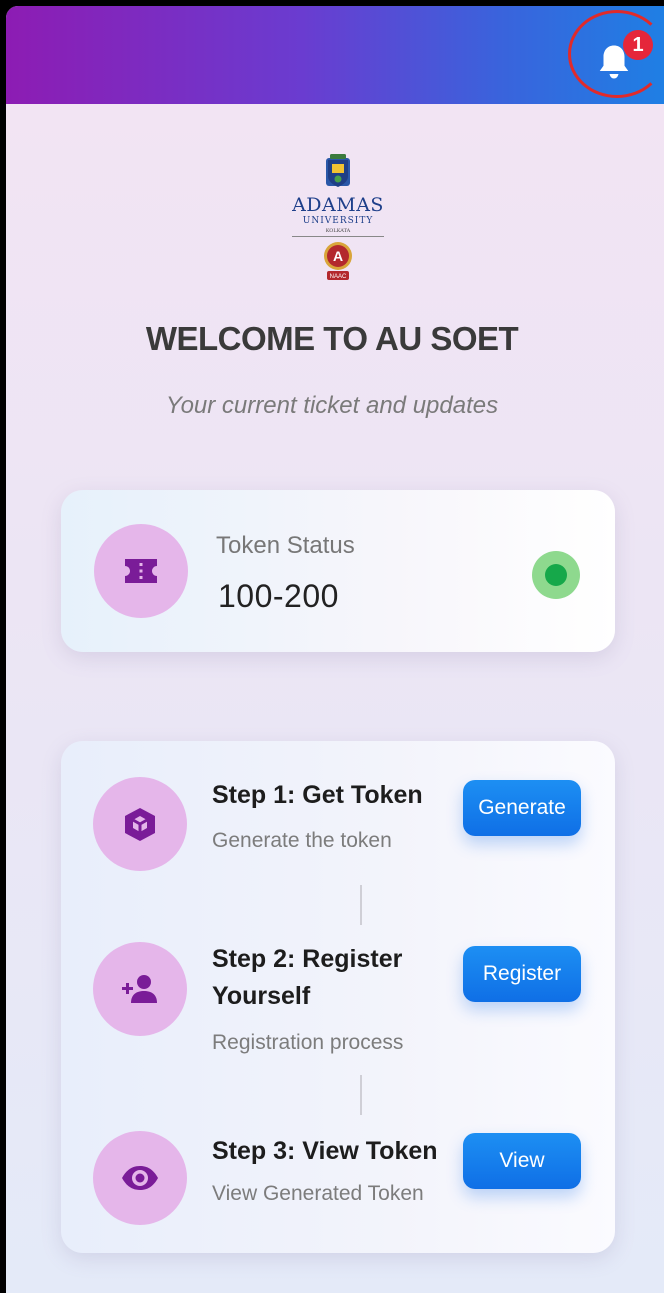  I want to click on generate-button: Generate, so click(522, 808).